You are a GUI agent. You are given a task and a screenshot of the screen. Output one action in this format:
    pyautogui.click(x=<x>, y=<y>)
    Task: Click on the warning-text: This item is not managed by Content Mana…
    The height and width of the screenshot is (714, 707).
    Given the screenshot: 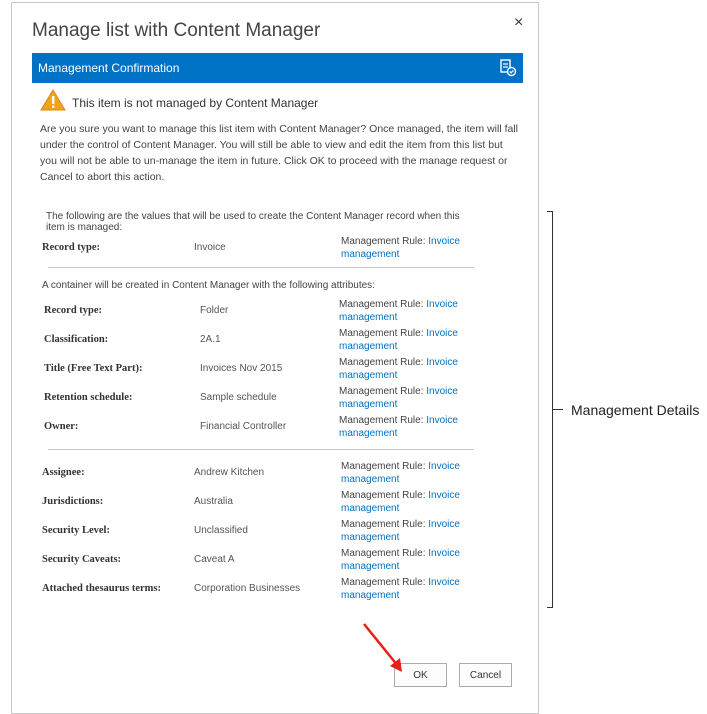 What is the action you would take?
    pyautogui.click(x=195, y=103)
    